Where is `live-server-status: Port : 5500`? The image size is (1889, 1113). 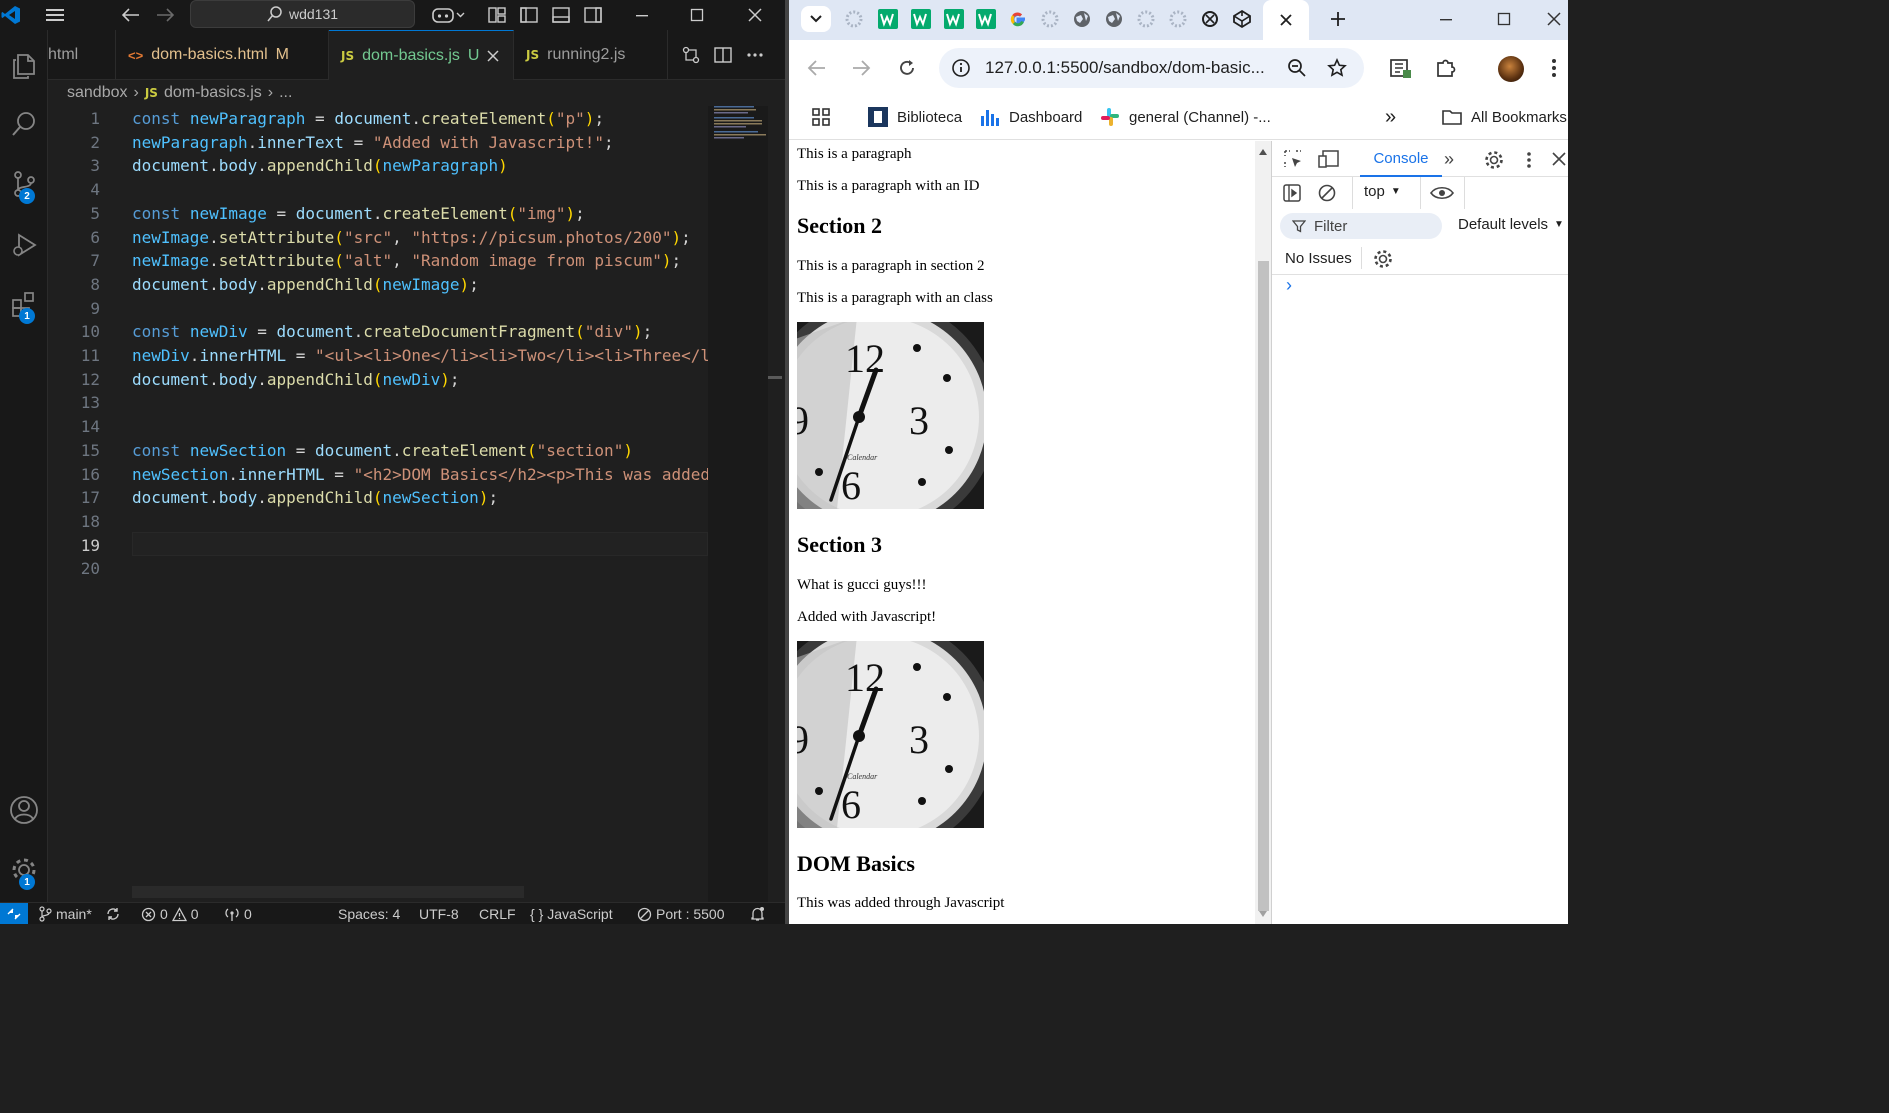 live-server-status: Port : 5500 is located at coordinates (681, 913).